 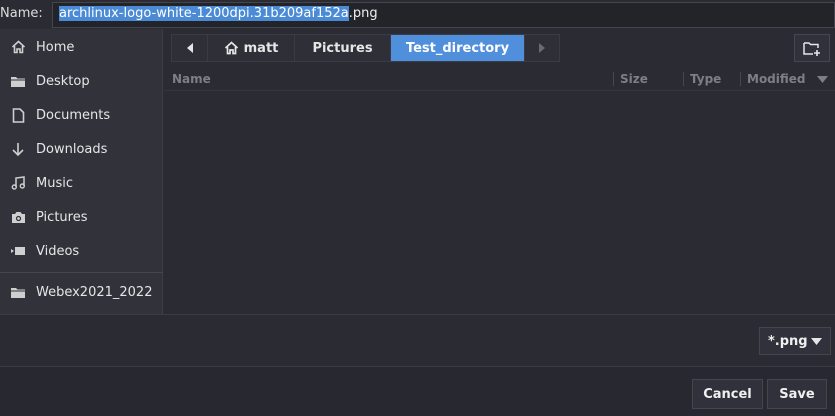 I want to click on column-header-row: Name Size Type Modified, so click(x=499, y=79).